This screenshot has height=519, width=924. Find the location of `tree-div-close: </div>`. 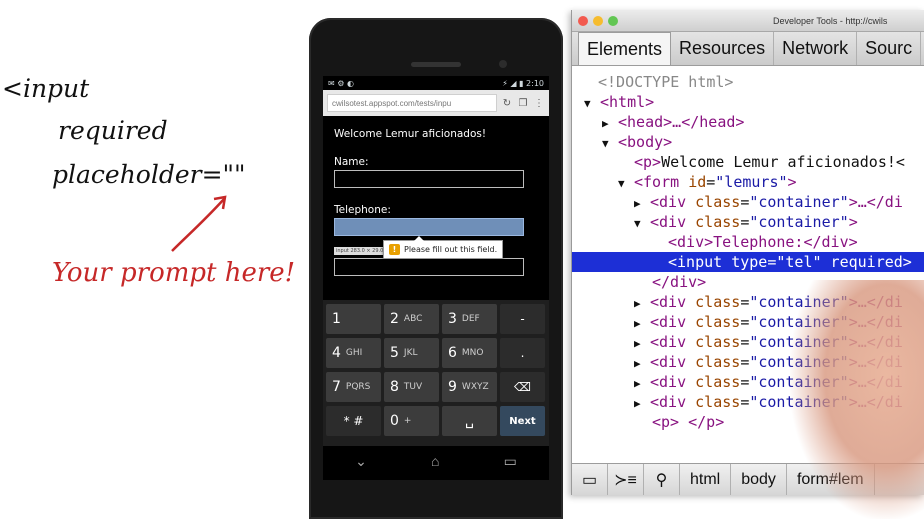

tree-div-close: </div> is located at coordinates (748, 282).